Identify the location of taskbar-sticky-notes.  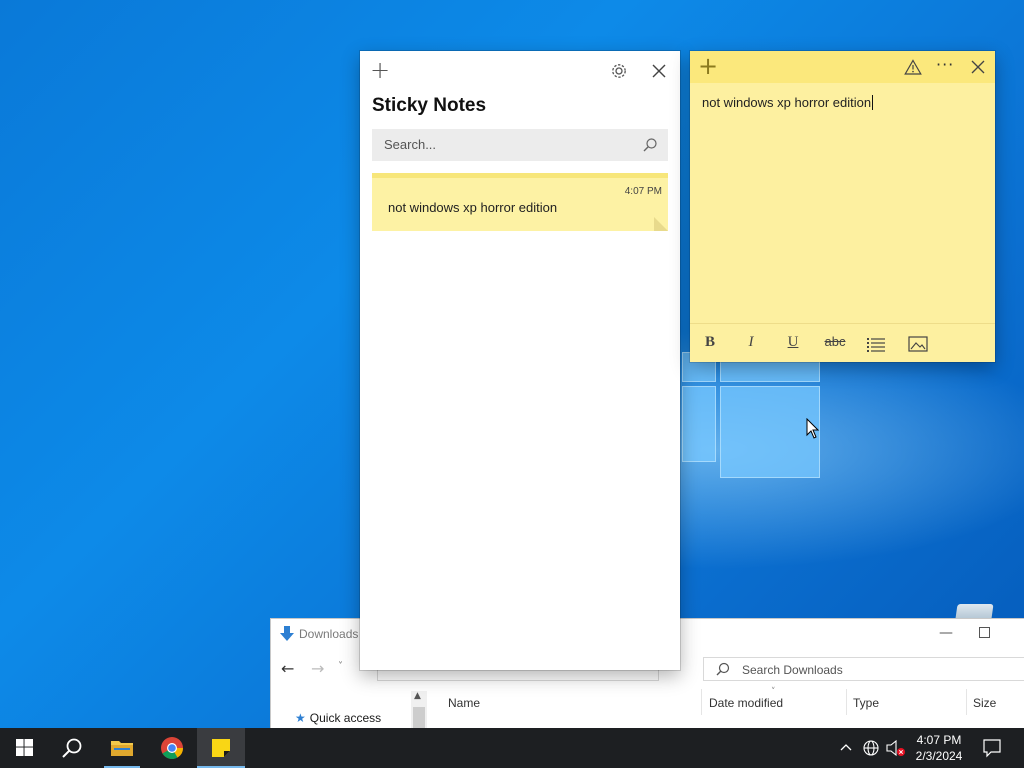
(221, 748).